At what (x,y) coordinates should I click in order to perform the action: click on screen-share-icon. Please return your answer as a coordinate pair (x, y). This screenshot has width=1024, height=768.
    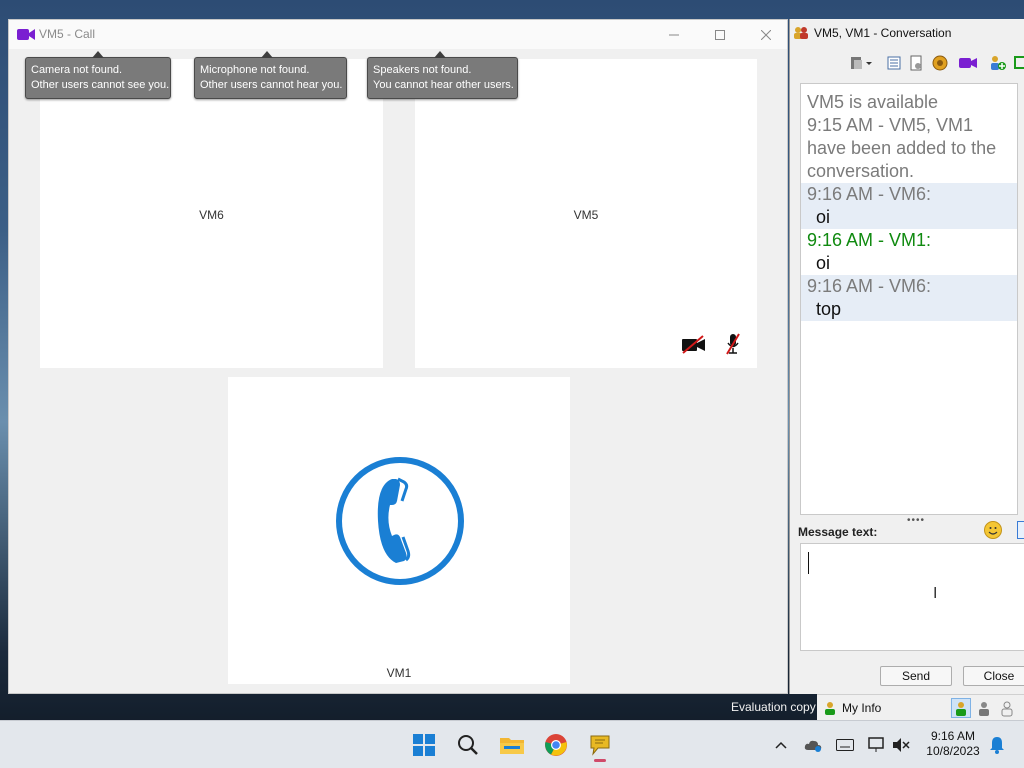
    Looking at the image, I should click on (1019, 62).